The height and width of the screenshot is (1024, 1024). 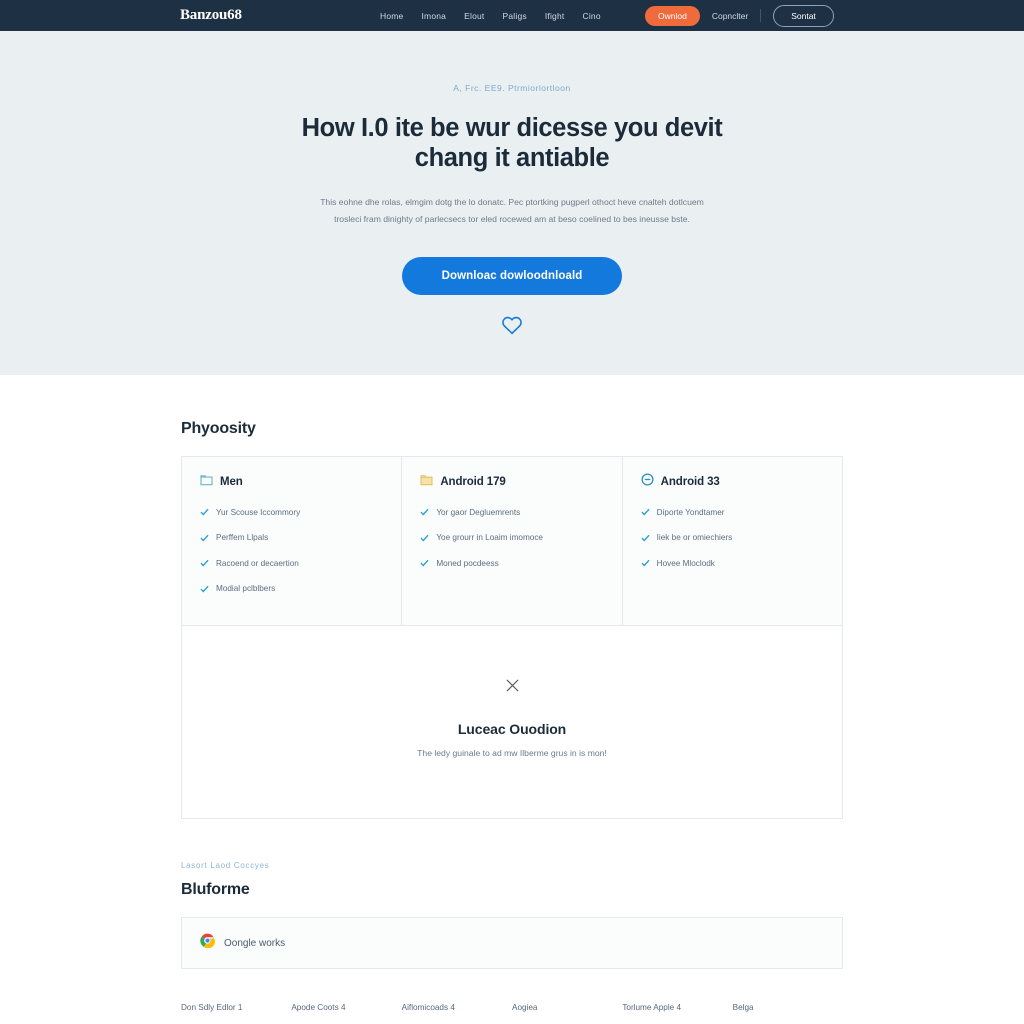 I want to click on card-header: Android 179, so click(x=511, y=482).